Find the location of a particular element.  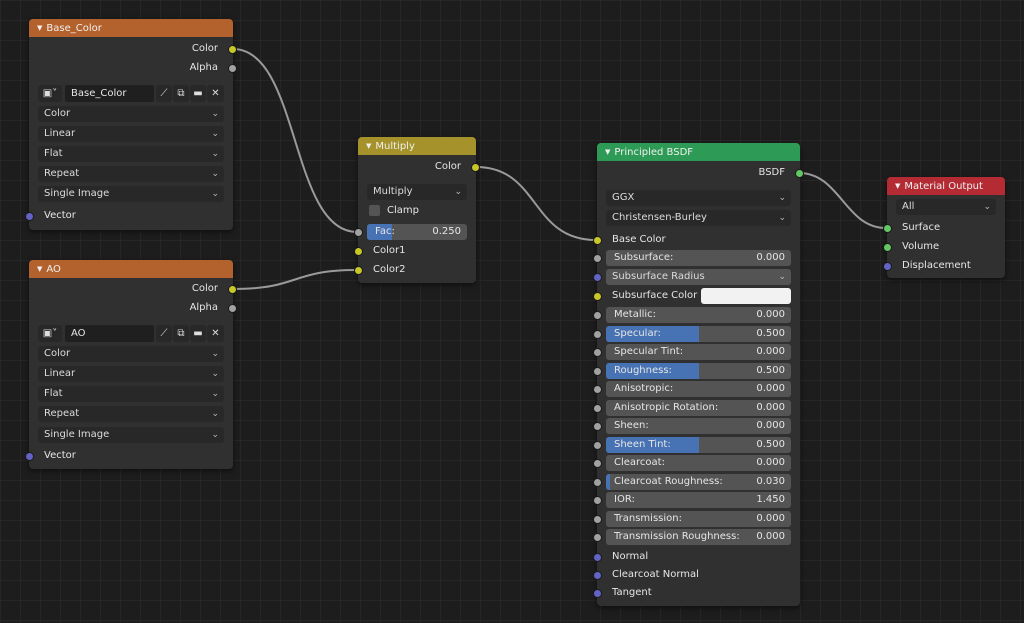

input-subsurface-color-socket is located at coordinates (597, 296).